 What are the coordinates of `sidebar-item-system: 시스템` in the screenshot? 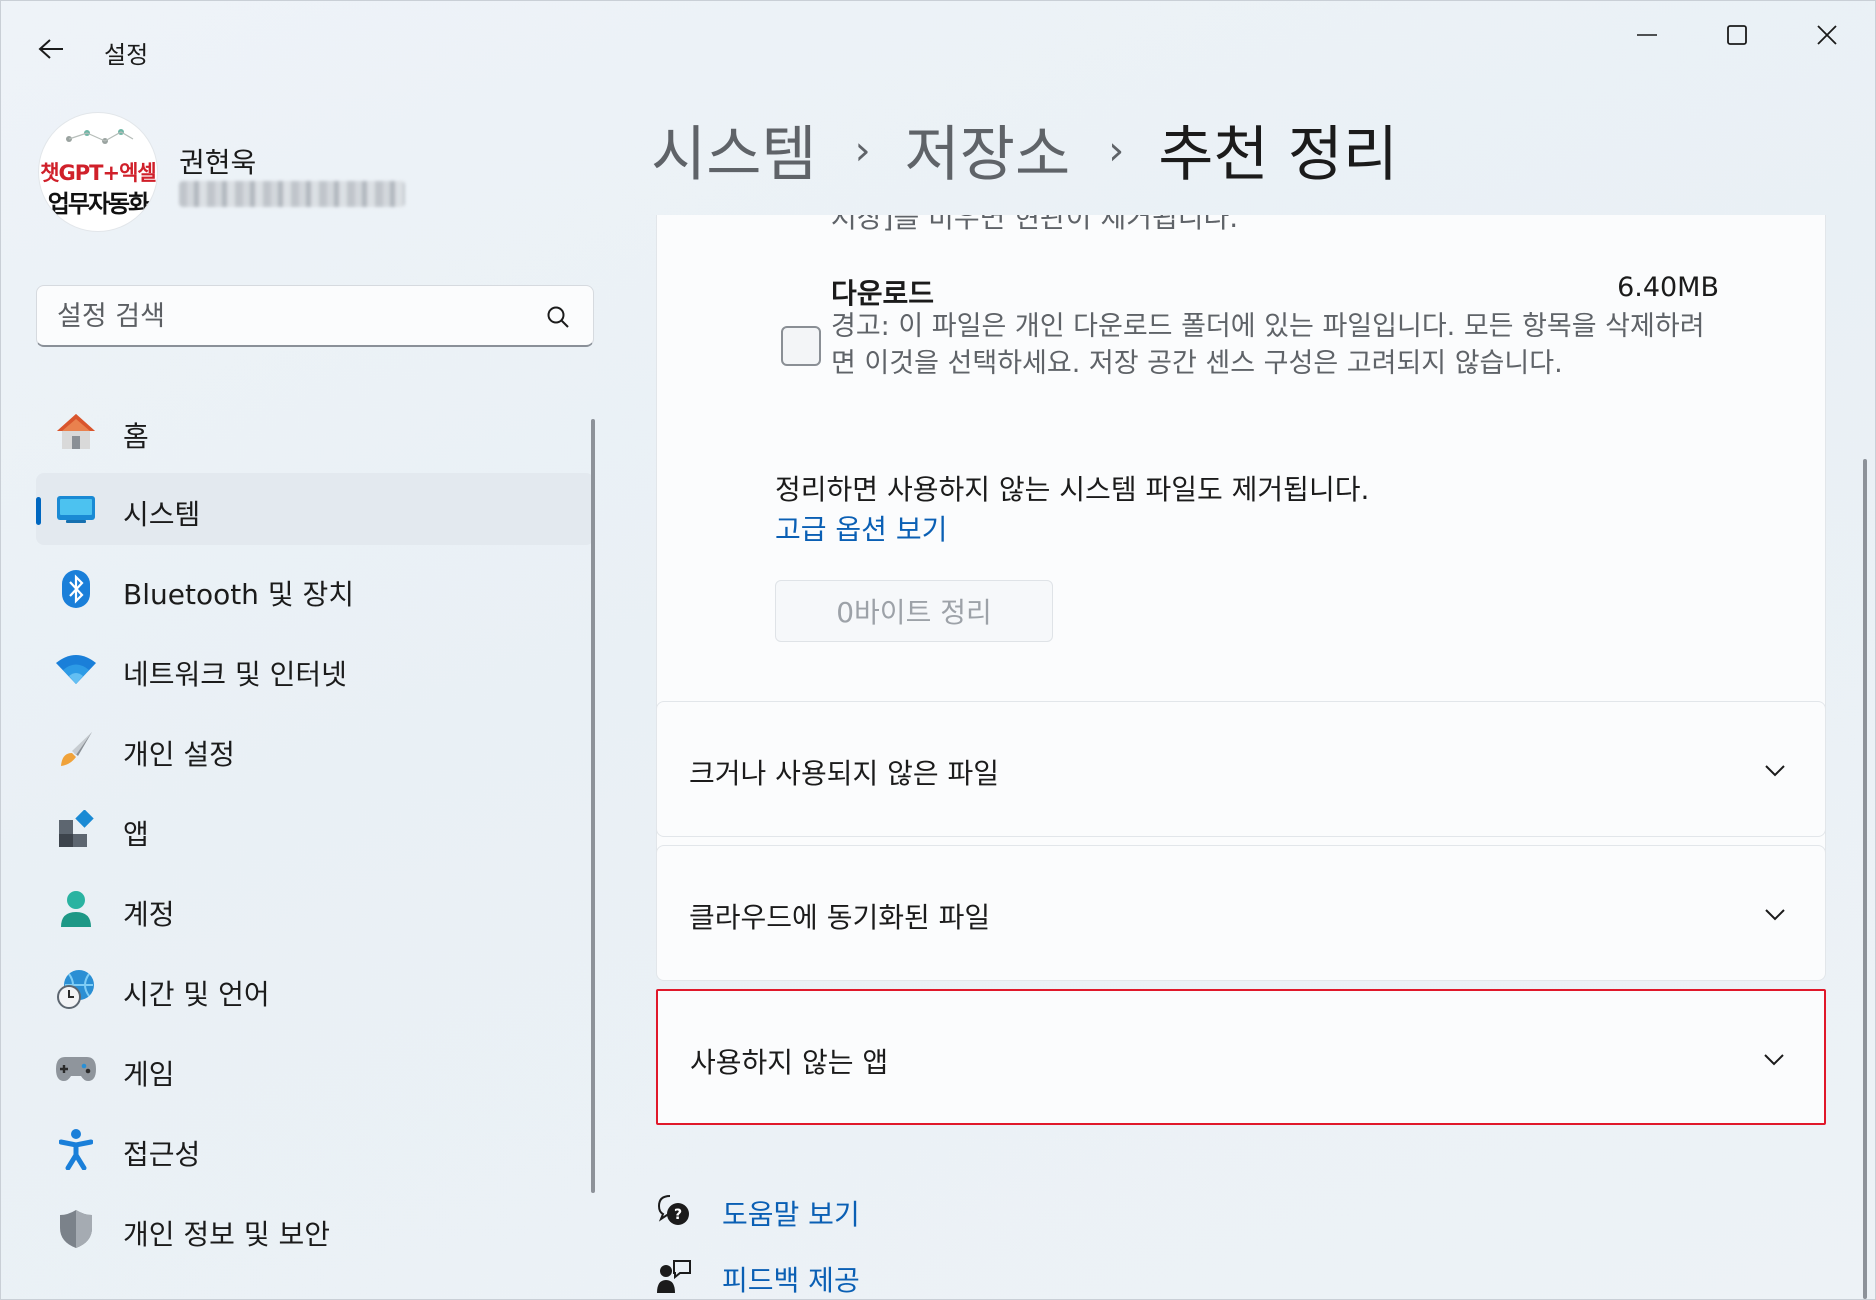 It's located at (315, 509).